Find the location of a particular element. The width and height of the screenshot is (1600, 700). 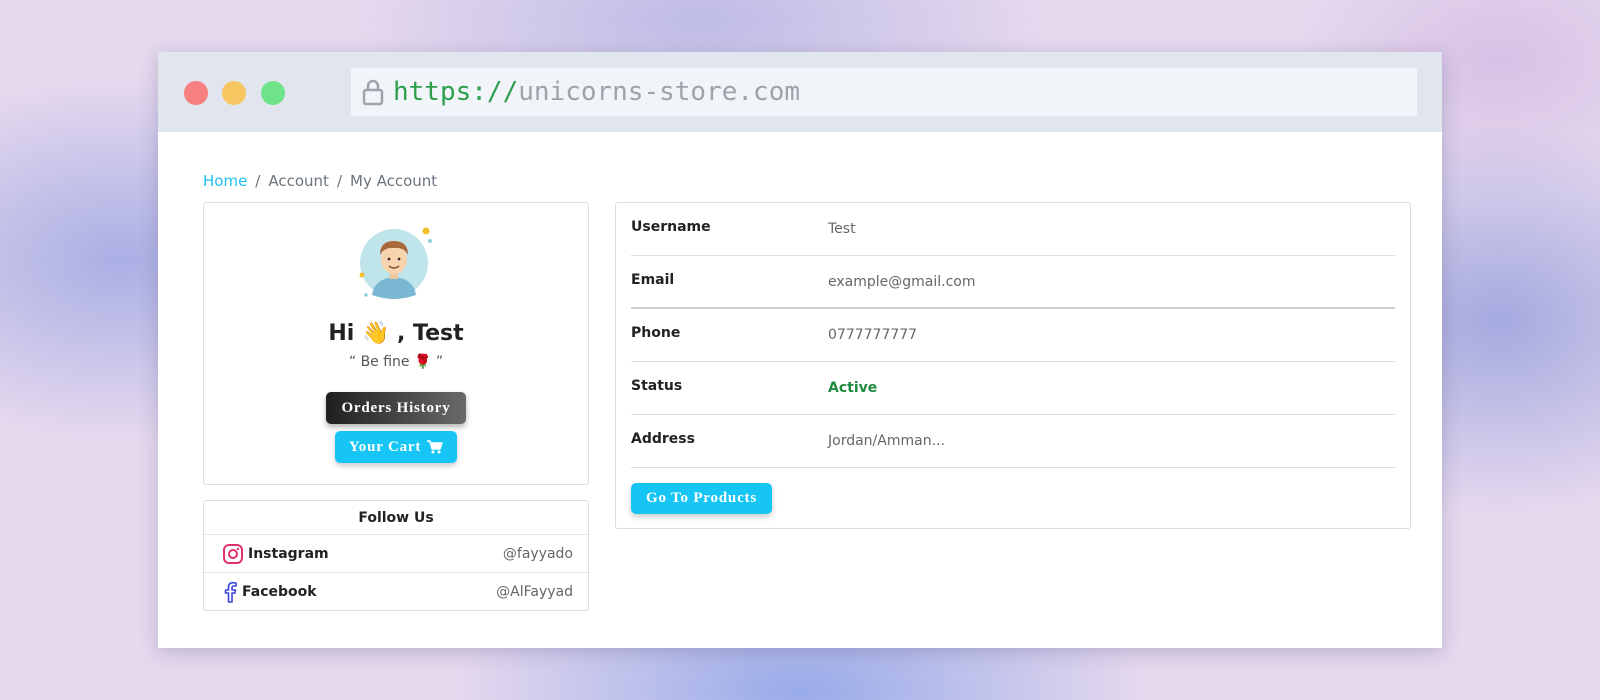

avatar is located at coordinates (395, 263).